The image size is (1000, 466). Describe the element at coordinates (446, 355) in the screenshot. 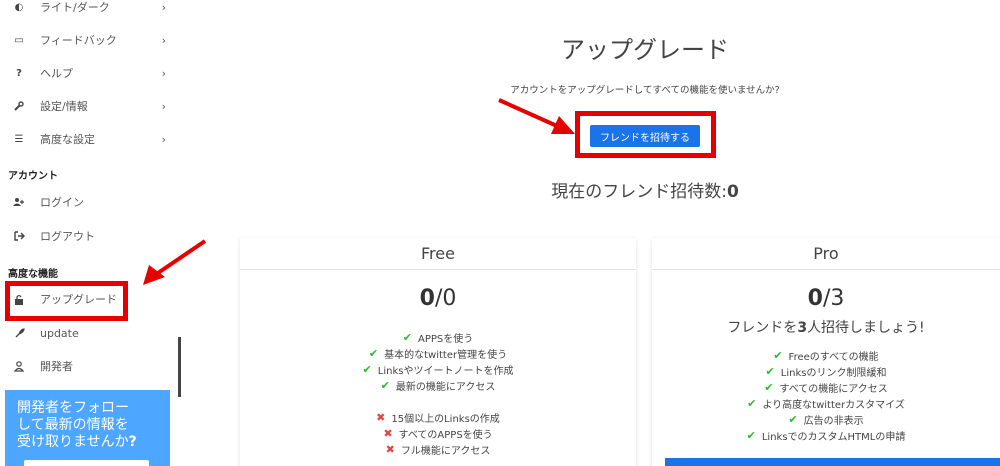

I see `feature-text: 基本的なtwitter管理を使う` at that location.